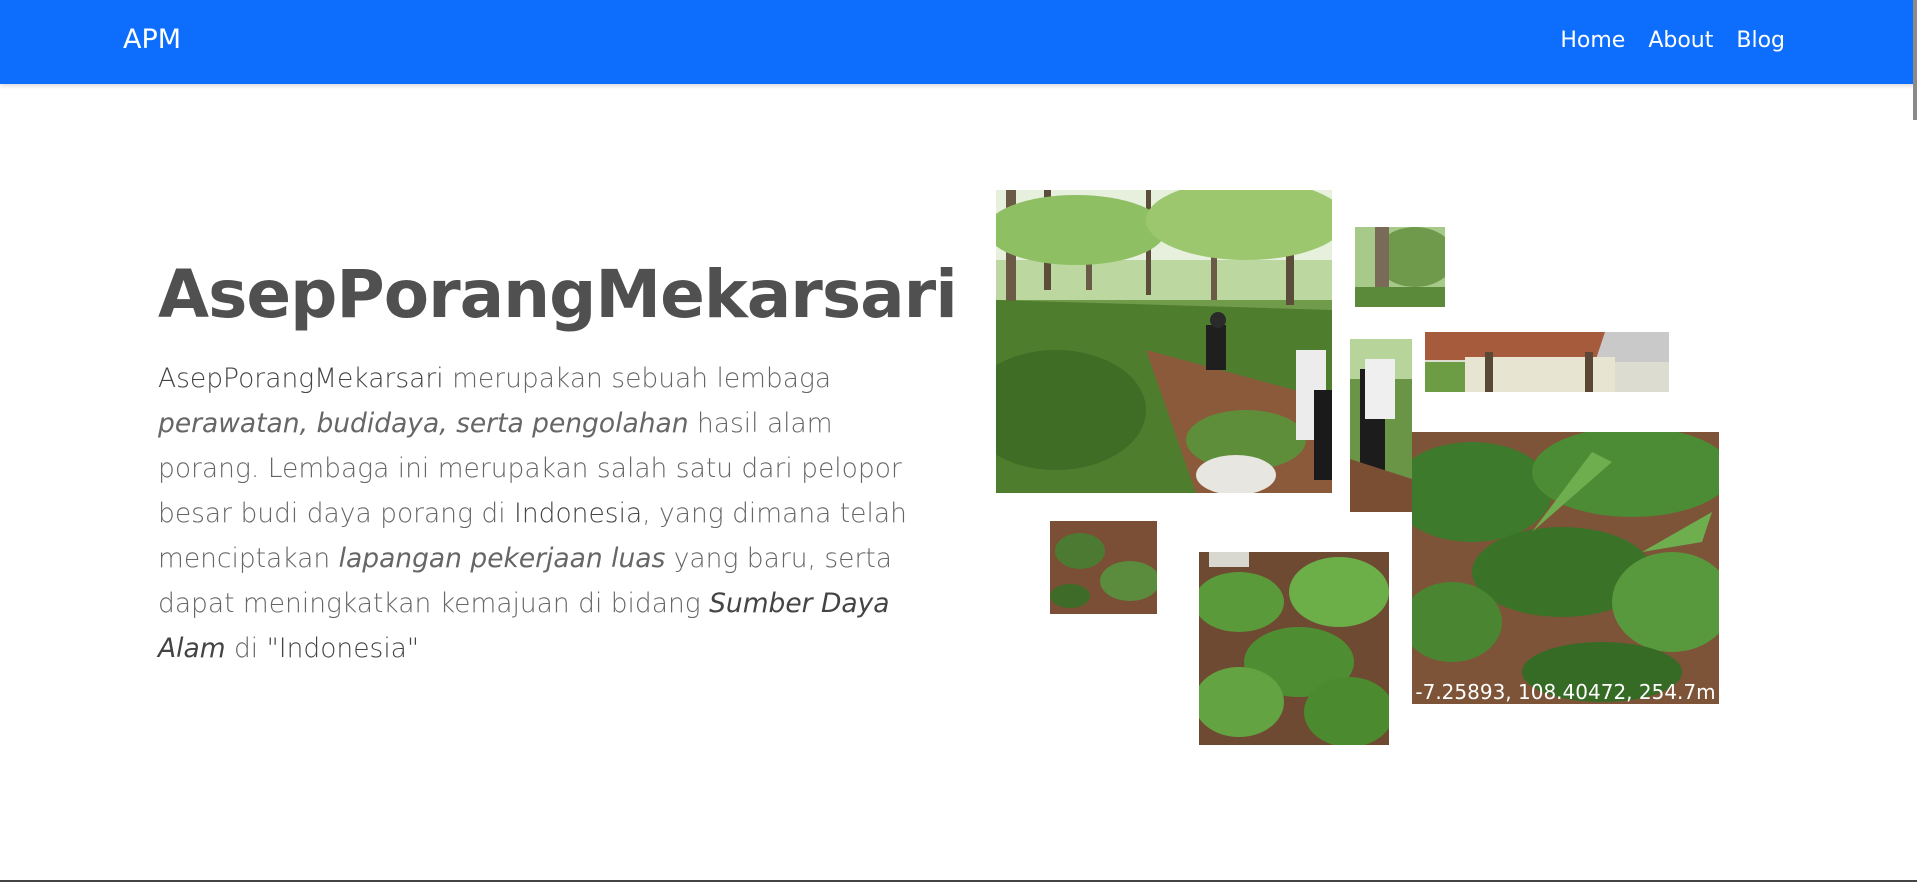  Describe the element at coordinates (1400, 267) in the screenshot. I see `photo-tree-trunk` at that location.